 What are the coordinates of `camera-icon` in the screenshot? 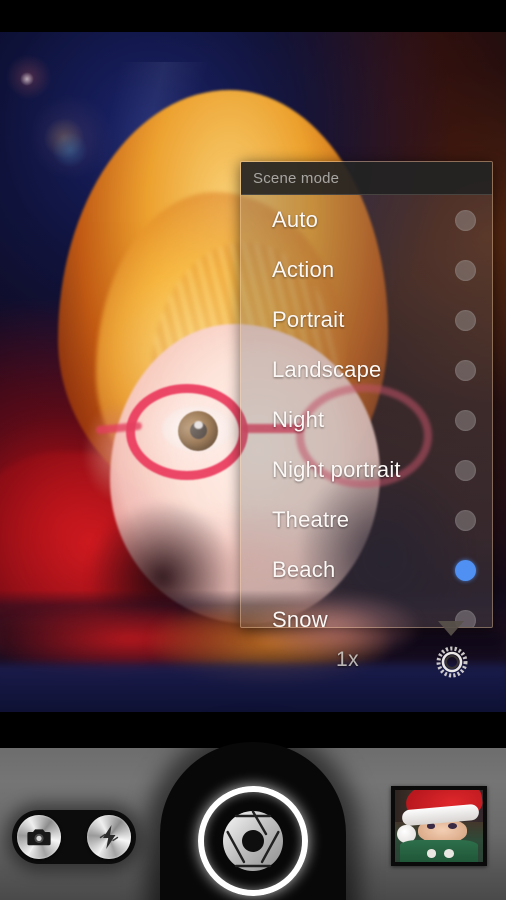 It's located at (39, 837).